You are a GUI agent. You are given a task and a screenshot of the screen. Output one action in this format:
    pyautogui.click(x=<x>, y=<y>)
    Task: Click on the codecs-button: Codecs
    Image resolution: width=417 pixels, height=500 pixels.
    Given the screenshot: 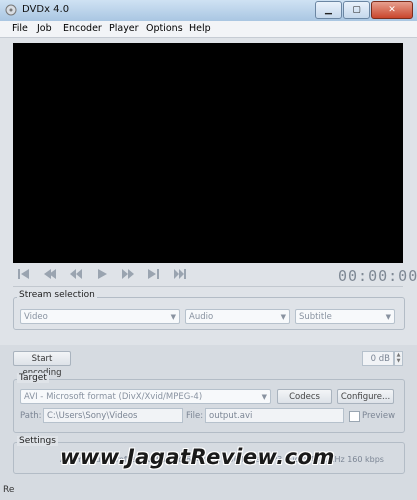 What is the action you would take?
    pyautogui.click(x=304, y=396)
    